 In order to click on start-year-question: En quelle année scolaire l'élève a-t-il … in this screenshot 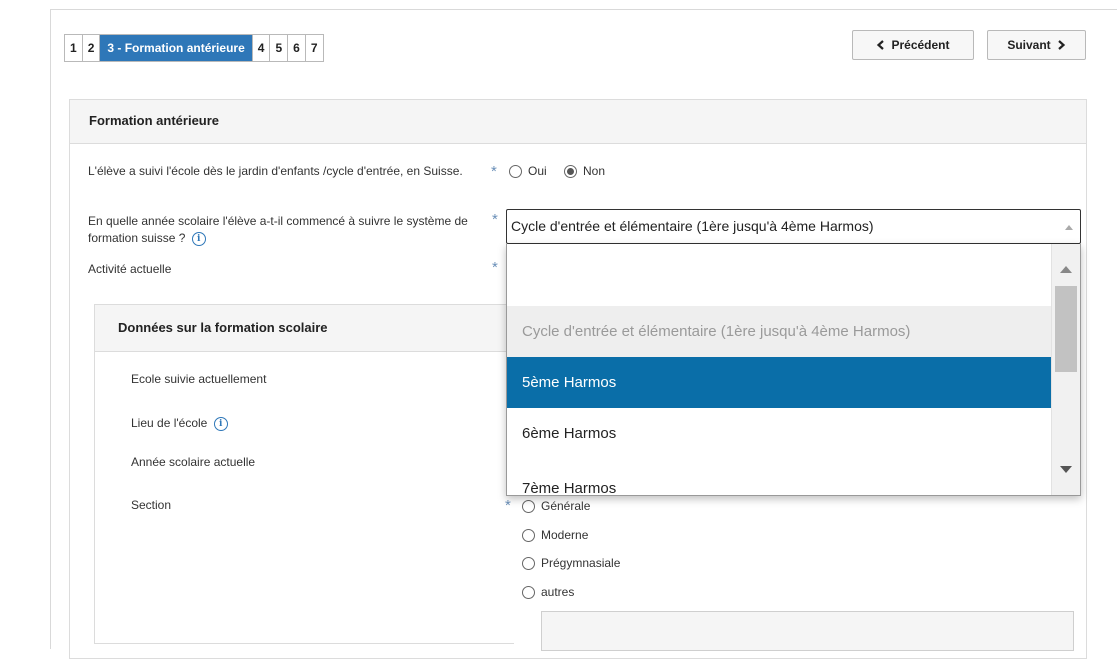, I will do `click(278, 230)`.